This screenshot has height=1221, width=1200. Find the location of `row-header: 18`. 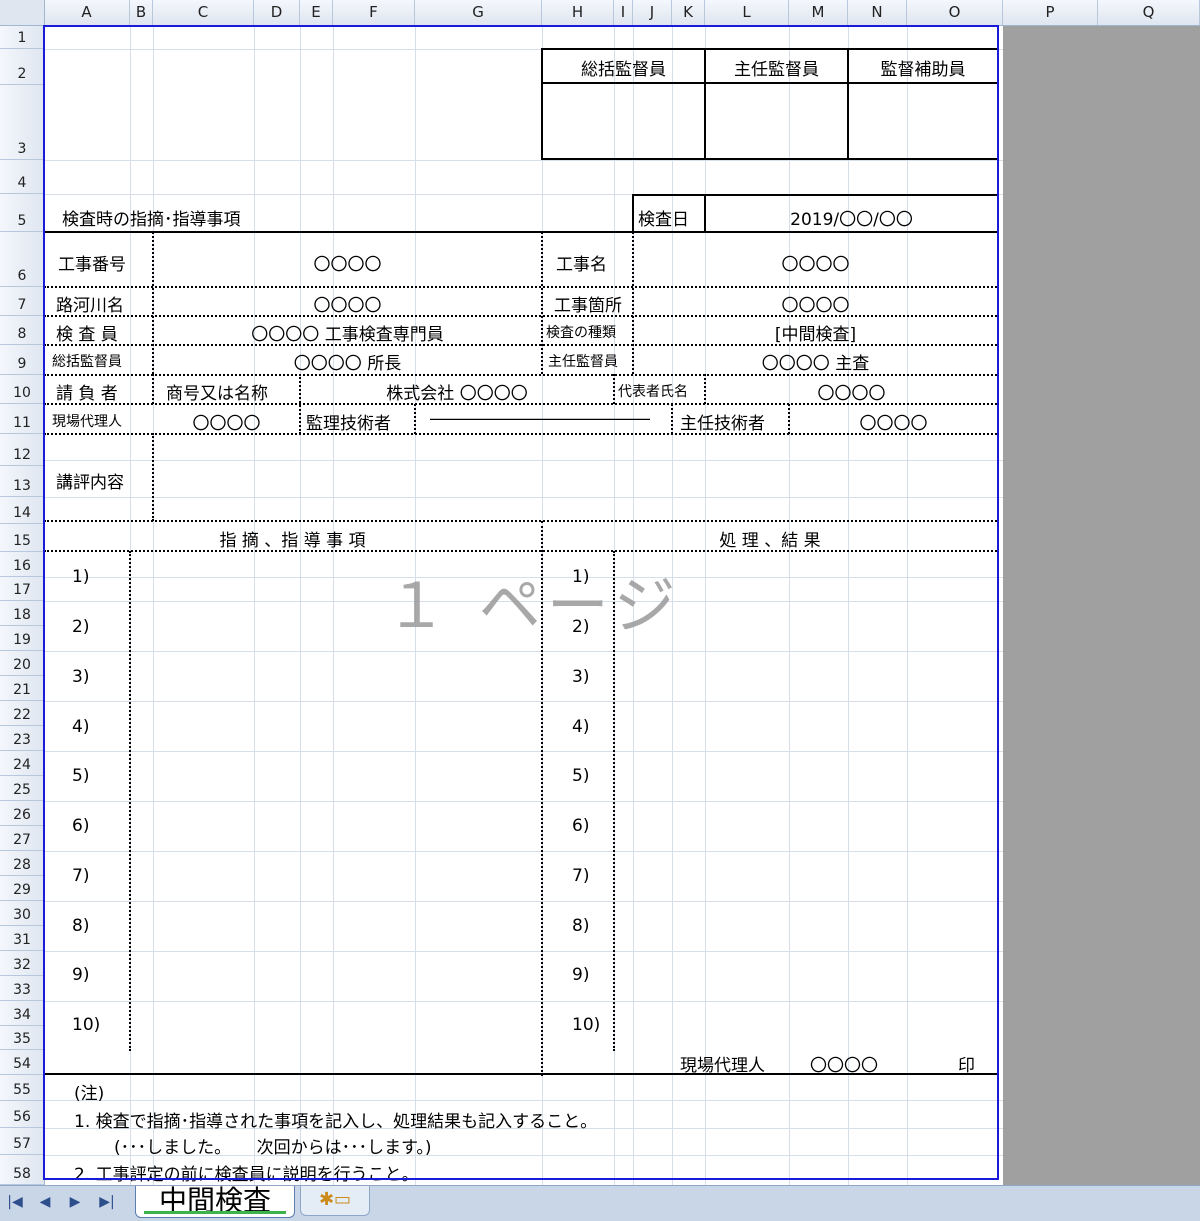

row-header: 18 is located at coordinates (22, 613).